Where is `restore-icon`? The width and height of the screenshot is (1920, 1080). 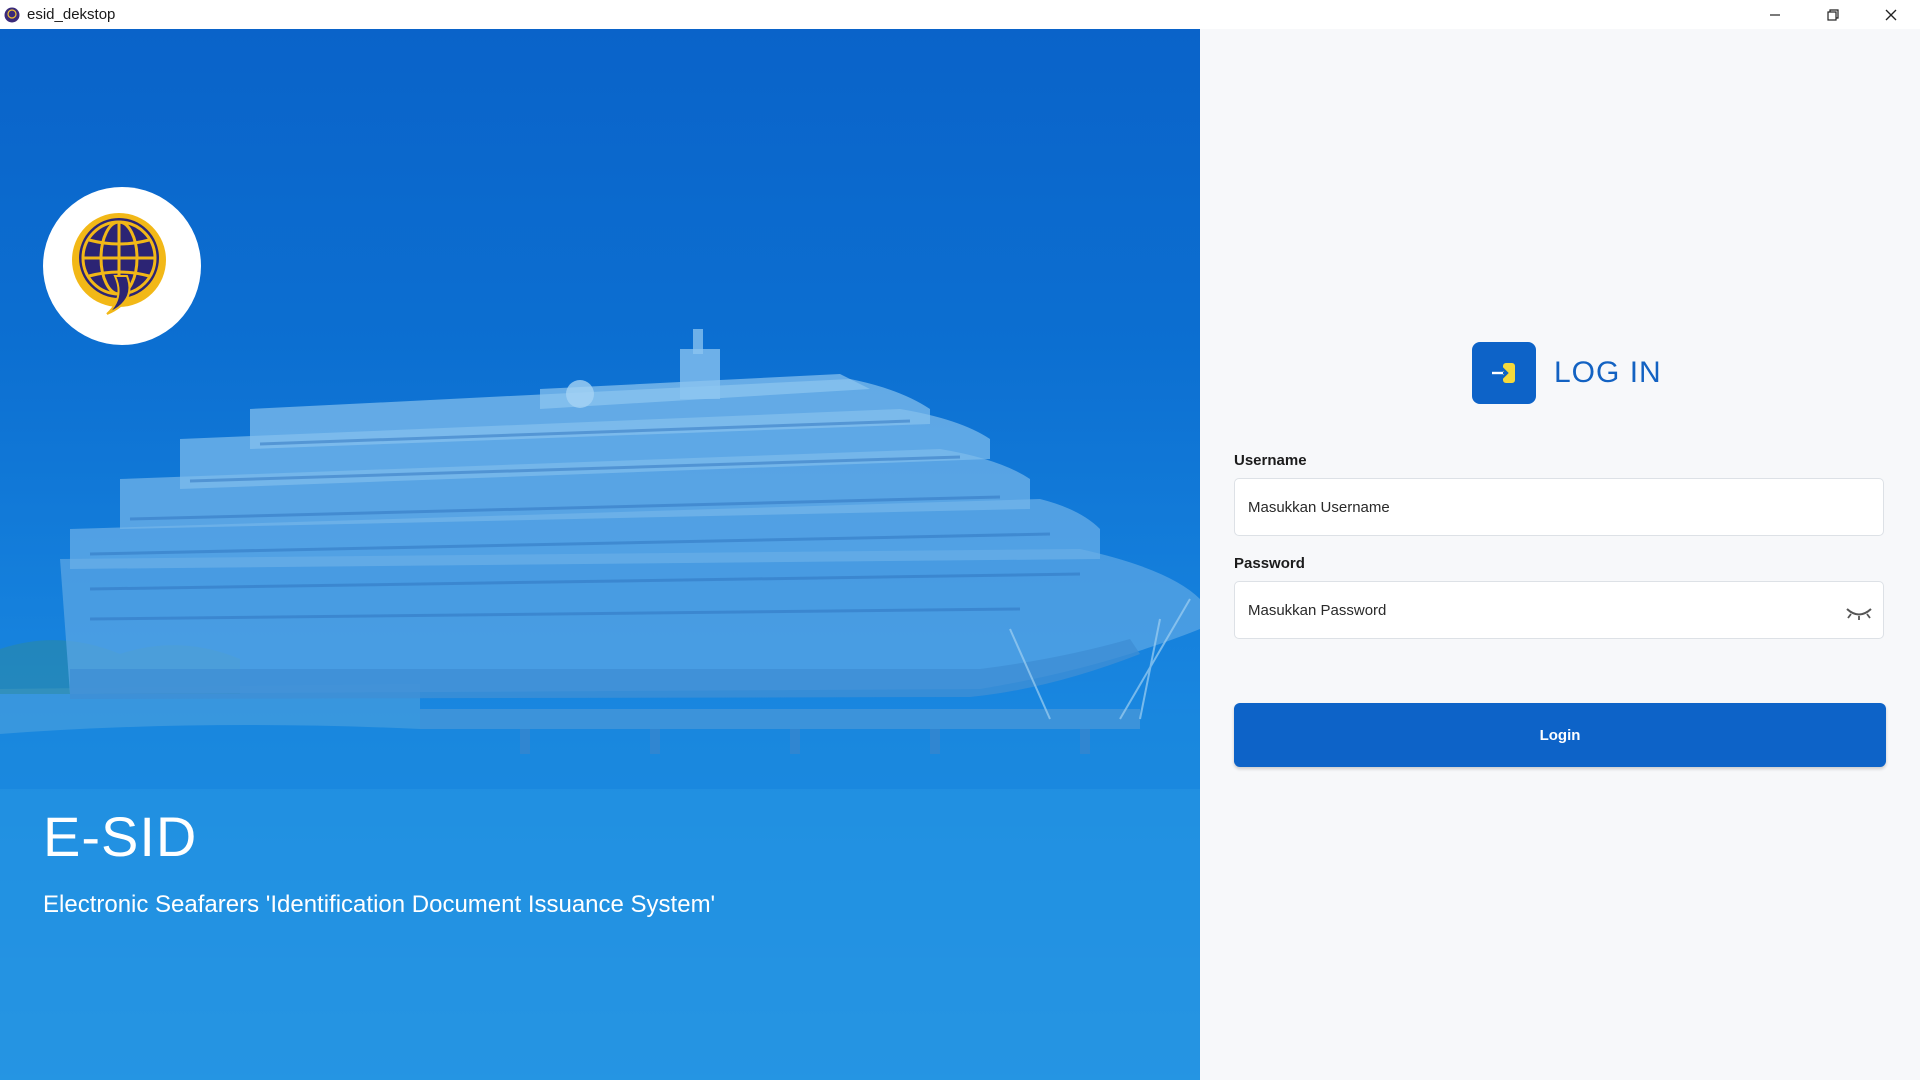
restore-icon is located at coordinates (1833, 14).